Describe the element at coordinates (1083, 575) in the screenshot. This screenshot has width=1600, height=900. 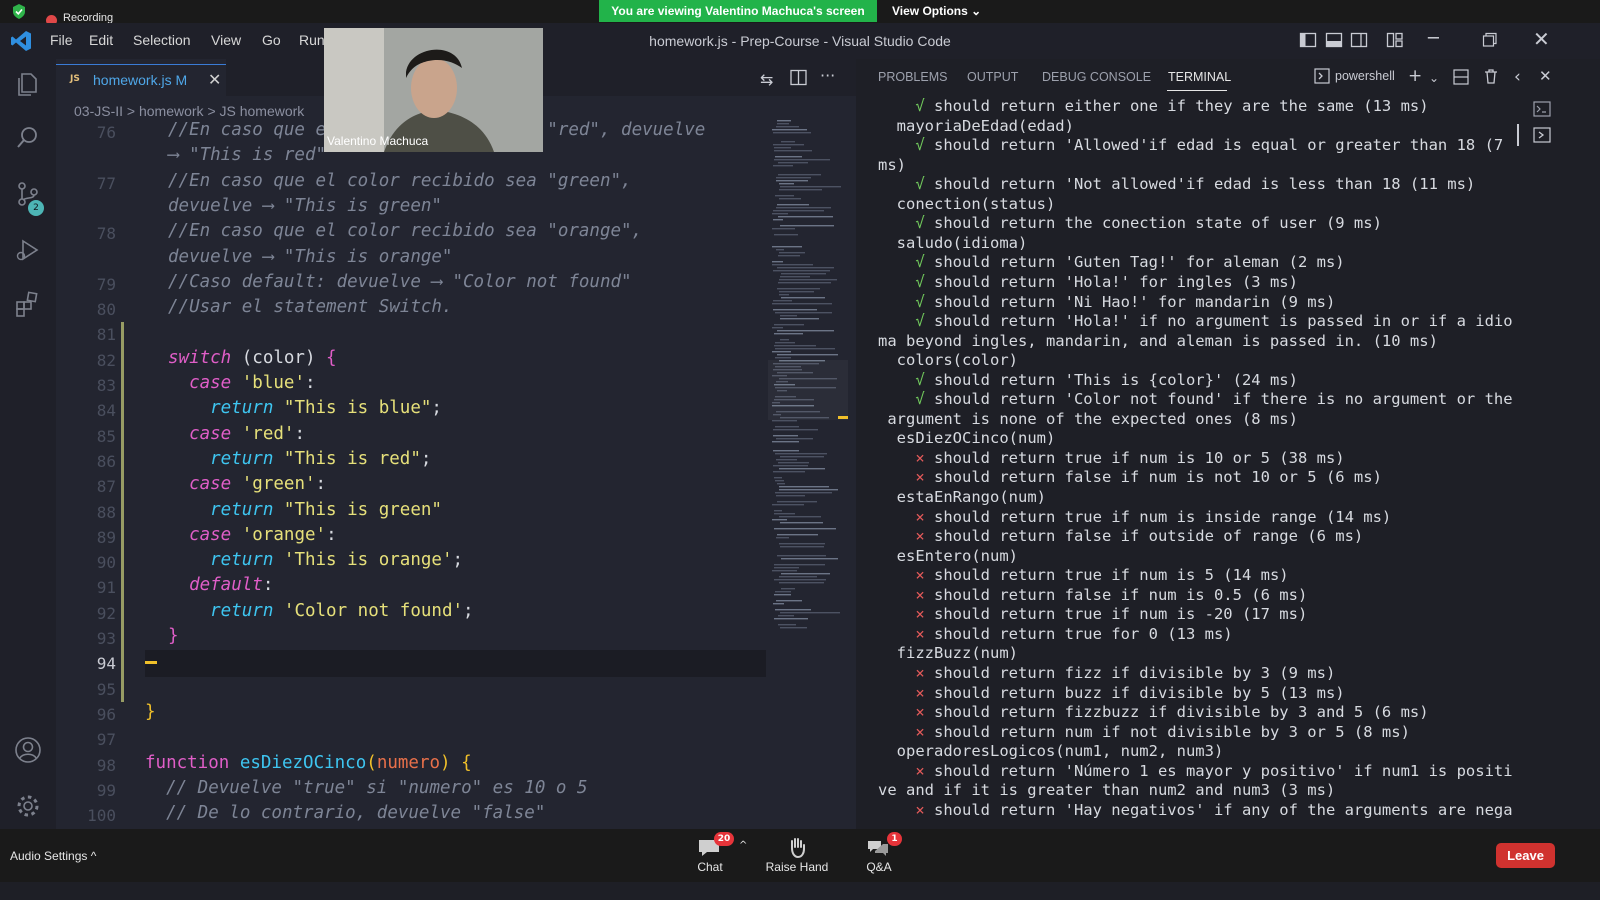
I see `terminal-line: × should return true if num is 5 (14 ms)` at that location.